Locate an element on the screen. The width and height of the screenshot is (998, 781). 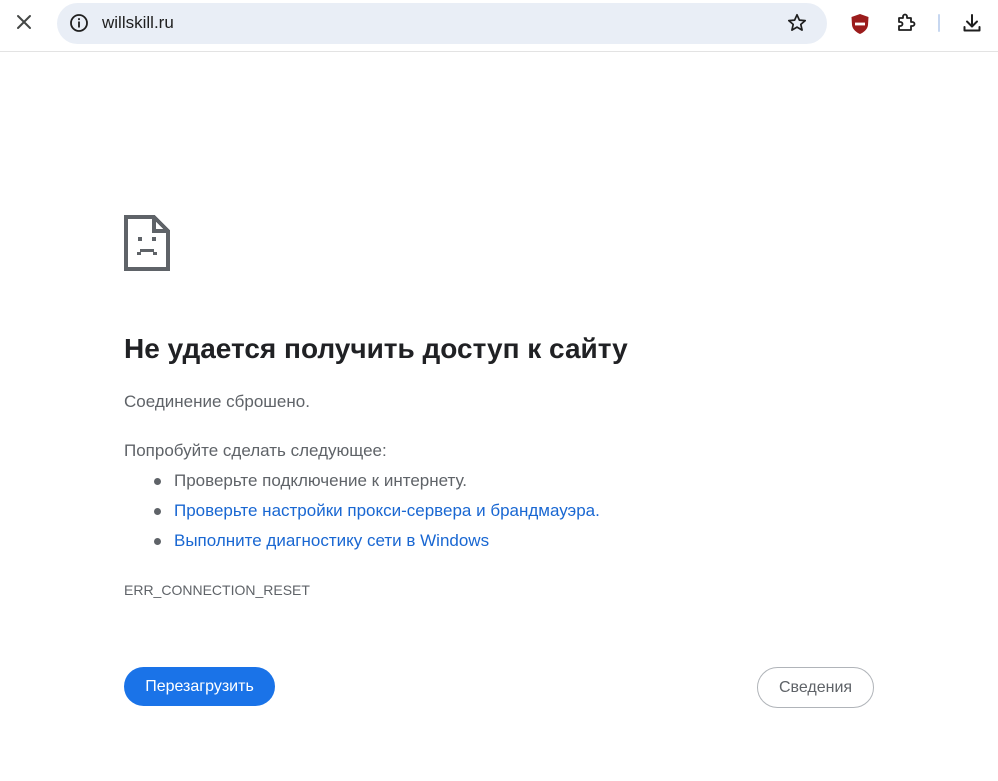
suggestion-item: Проверьте подключение к интернету. is located at coordinates (362, 484).